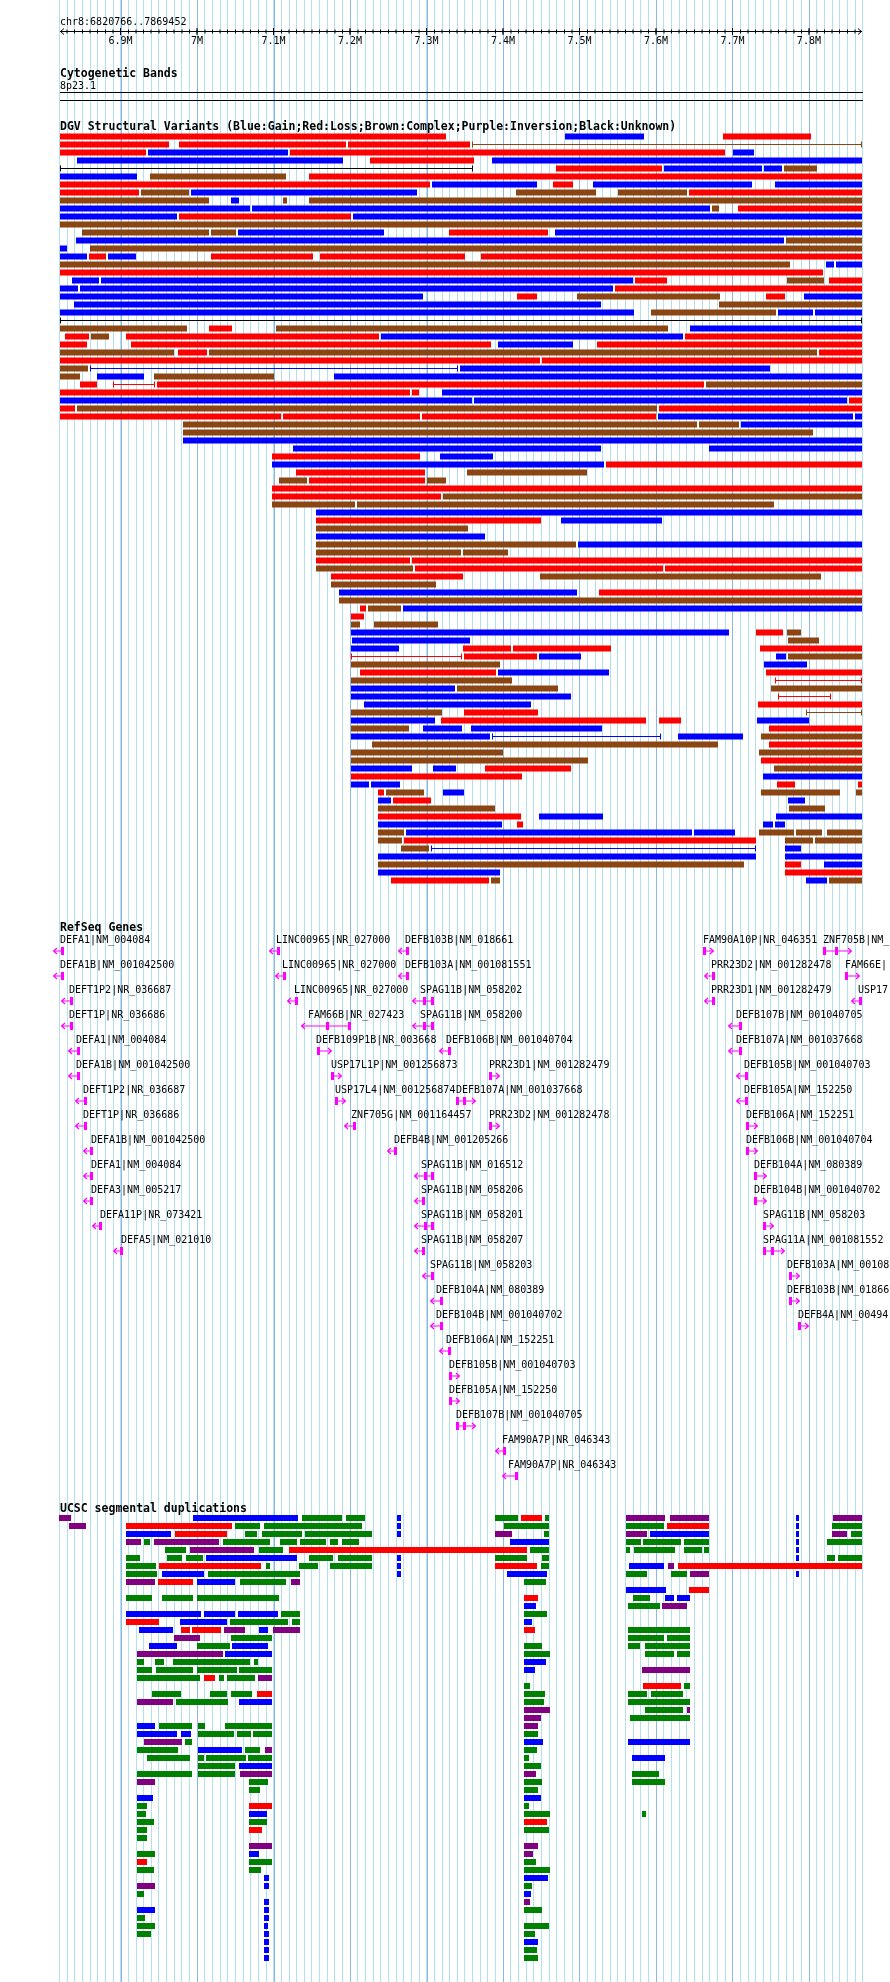 The image size is (890, 1982). Describe the element at coordinates (823, 1240) in the screenshot. I see `gene-name-label: SPAG11A|NM_001081552` at that location.